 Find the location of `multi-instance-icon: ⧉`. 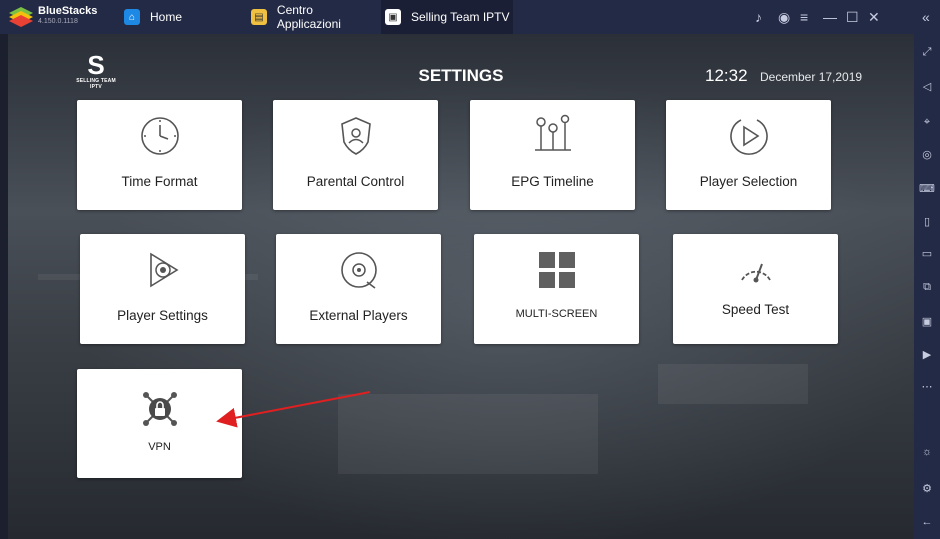

multi-instance-icon: ⧉ is located at coordinates (927, 287).